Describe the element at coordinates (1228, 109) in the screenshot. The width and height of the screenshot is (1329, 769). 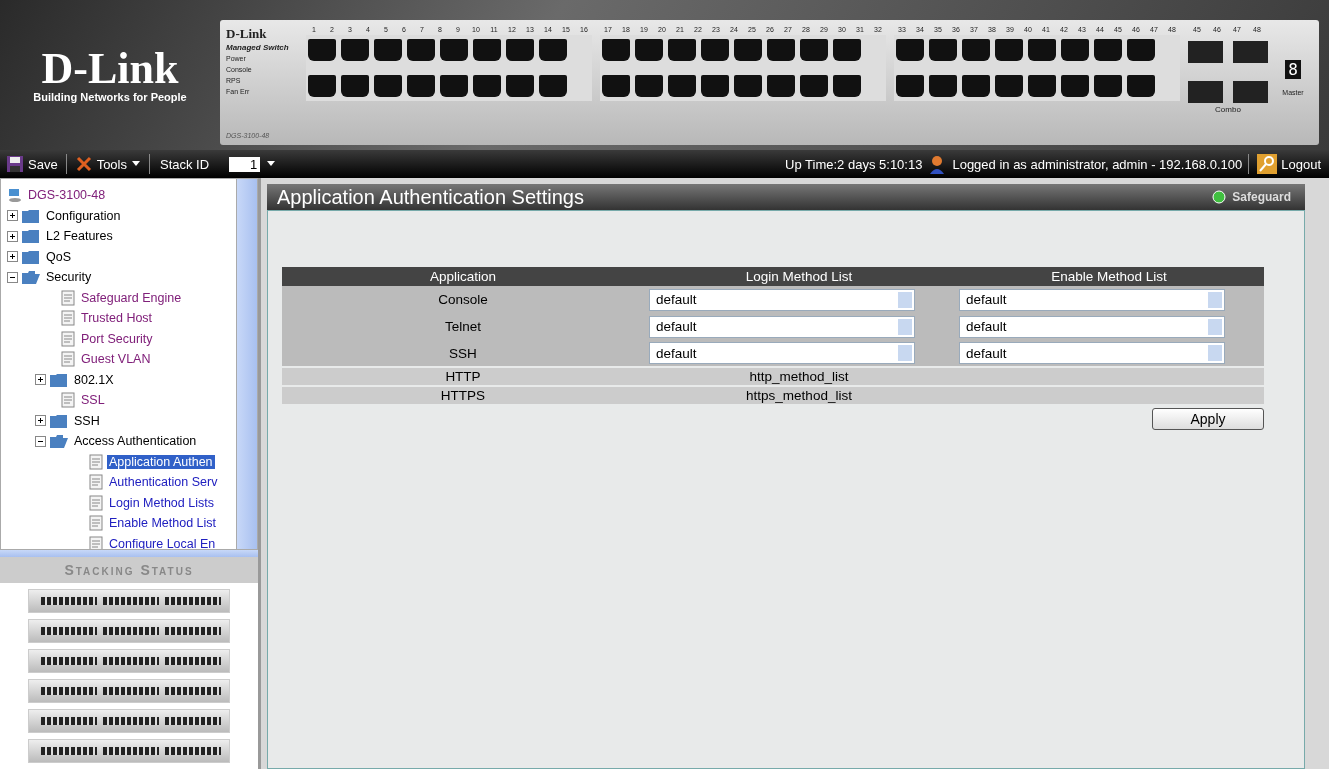
I see `combo-label: Combo` at that location.